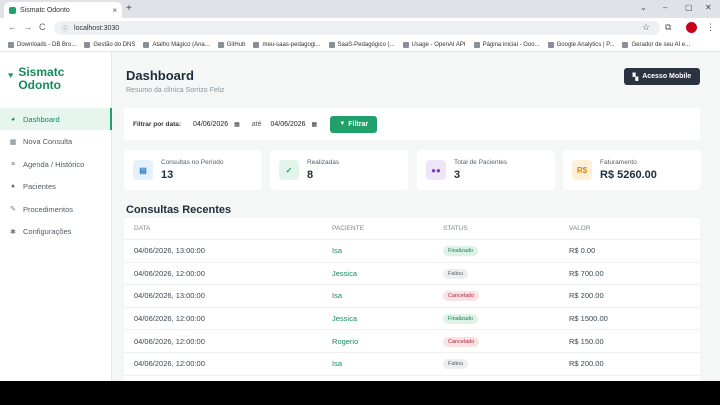 The height and width of the screenshot is (405, 720). I want to click on minimize-button: –, so click(665, 7).